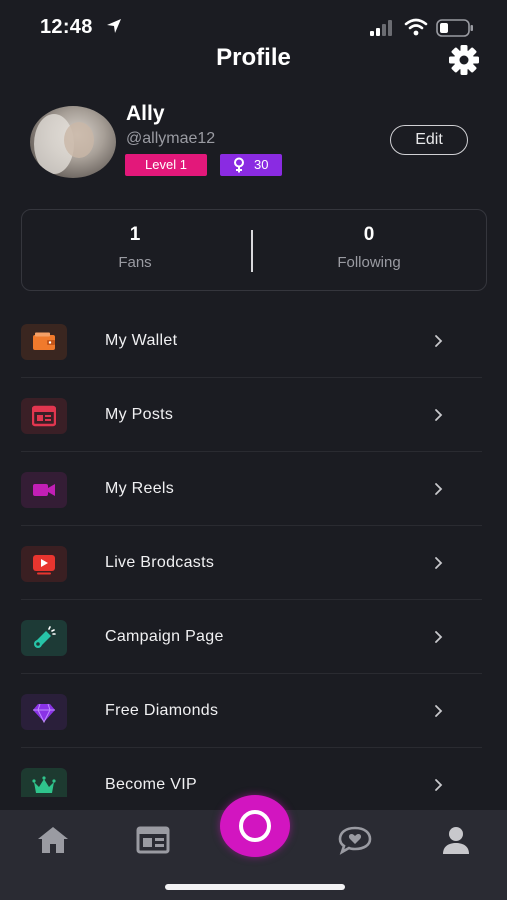 This screenshot has width=507, height=900. Describe the element at coordinates (162, 710) in the screenshot. I see `menu-label: Free Diamonds` at that location.